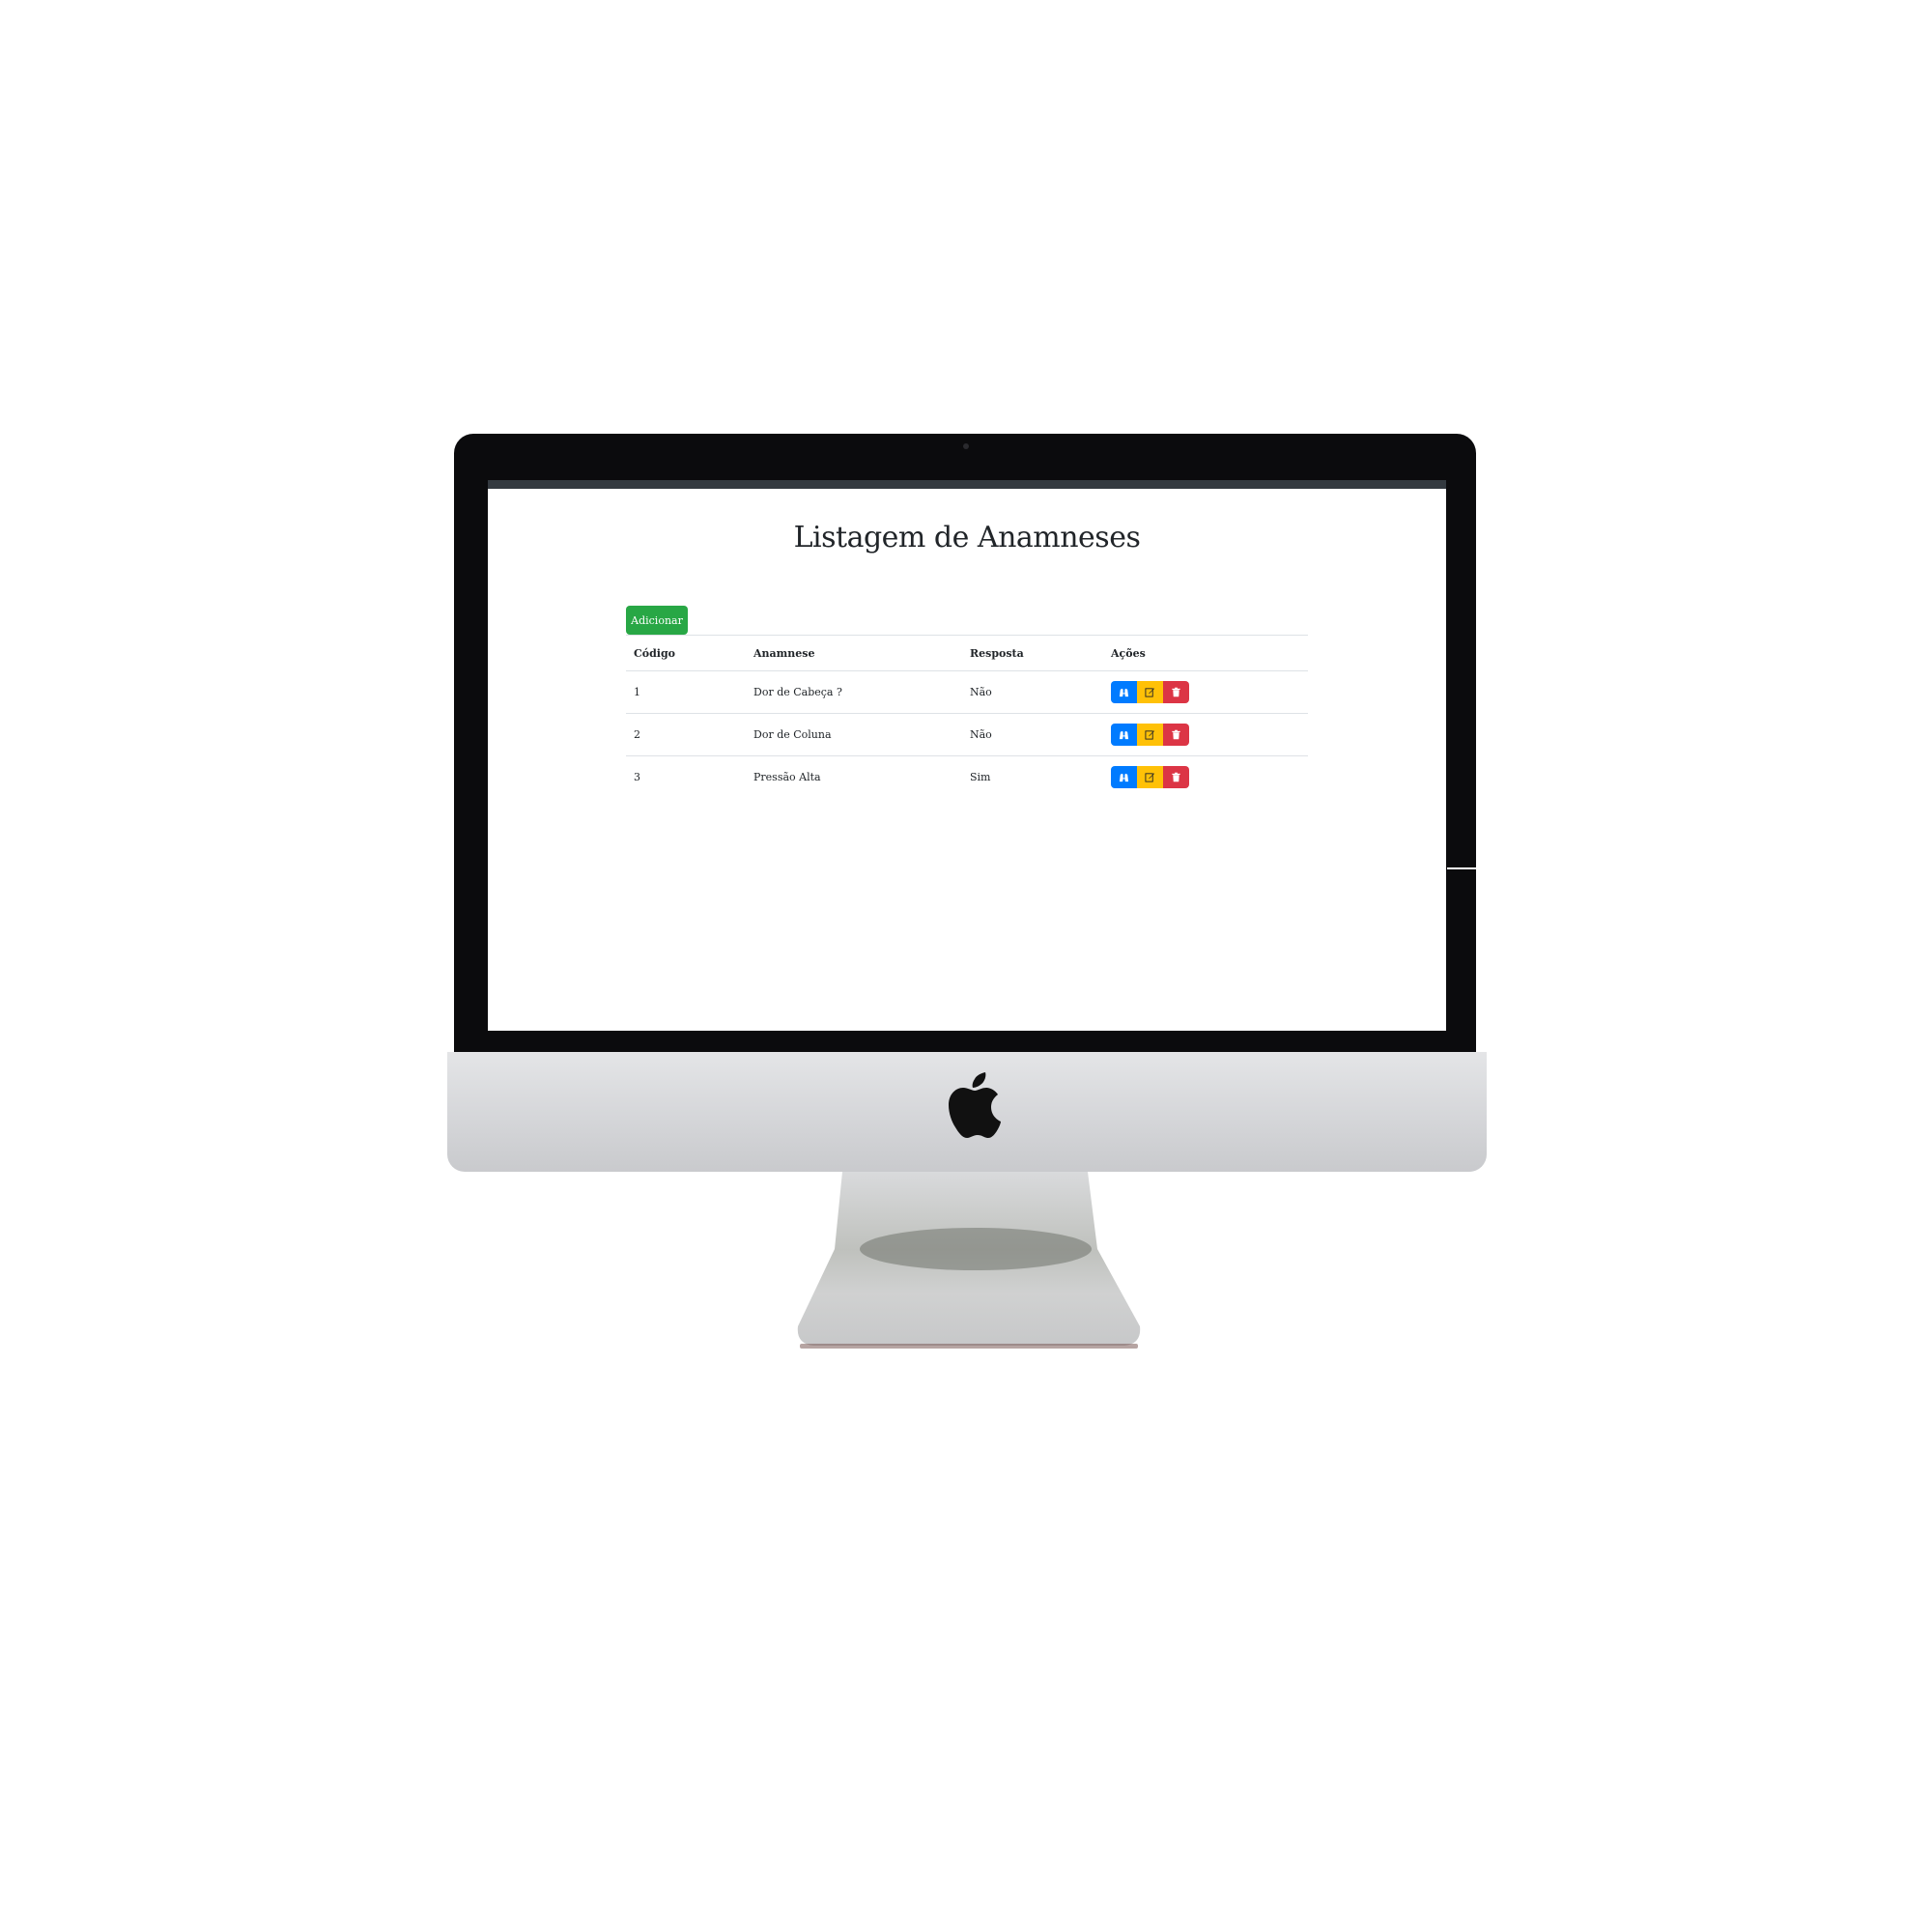 Image resolution: width=1932 pixels, height=1932 pixels. Describe the element at coordinates (686, 734) in the screenshot. I see `cell-codigo: 2` at that location.